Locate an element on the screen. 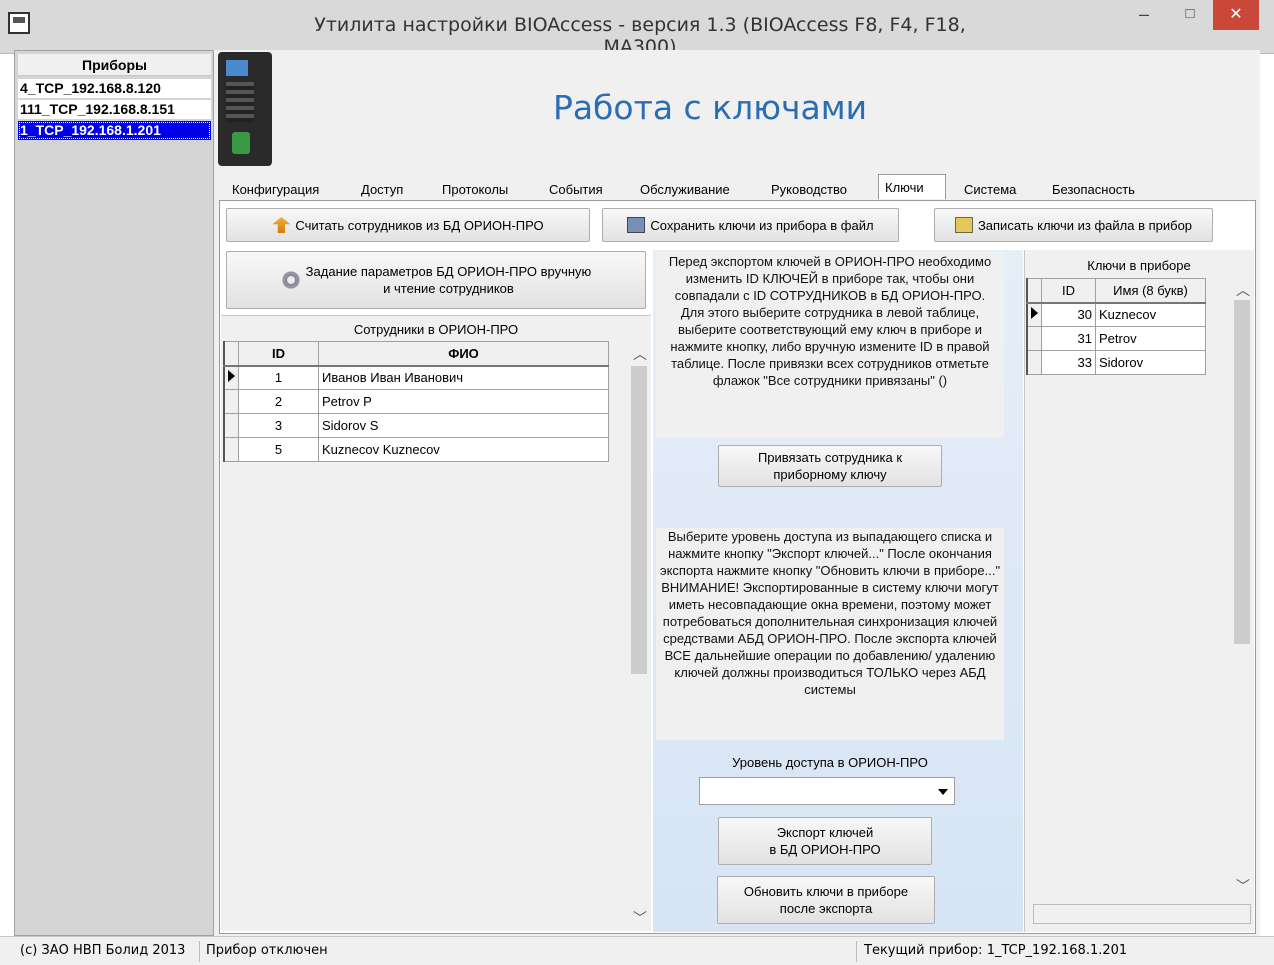  tab-protocols: Протоколы is located at coordinates (475, 191).